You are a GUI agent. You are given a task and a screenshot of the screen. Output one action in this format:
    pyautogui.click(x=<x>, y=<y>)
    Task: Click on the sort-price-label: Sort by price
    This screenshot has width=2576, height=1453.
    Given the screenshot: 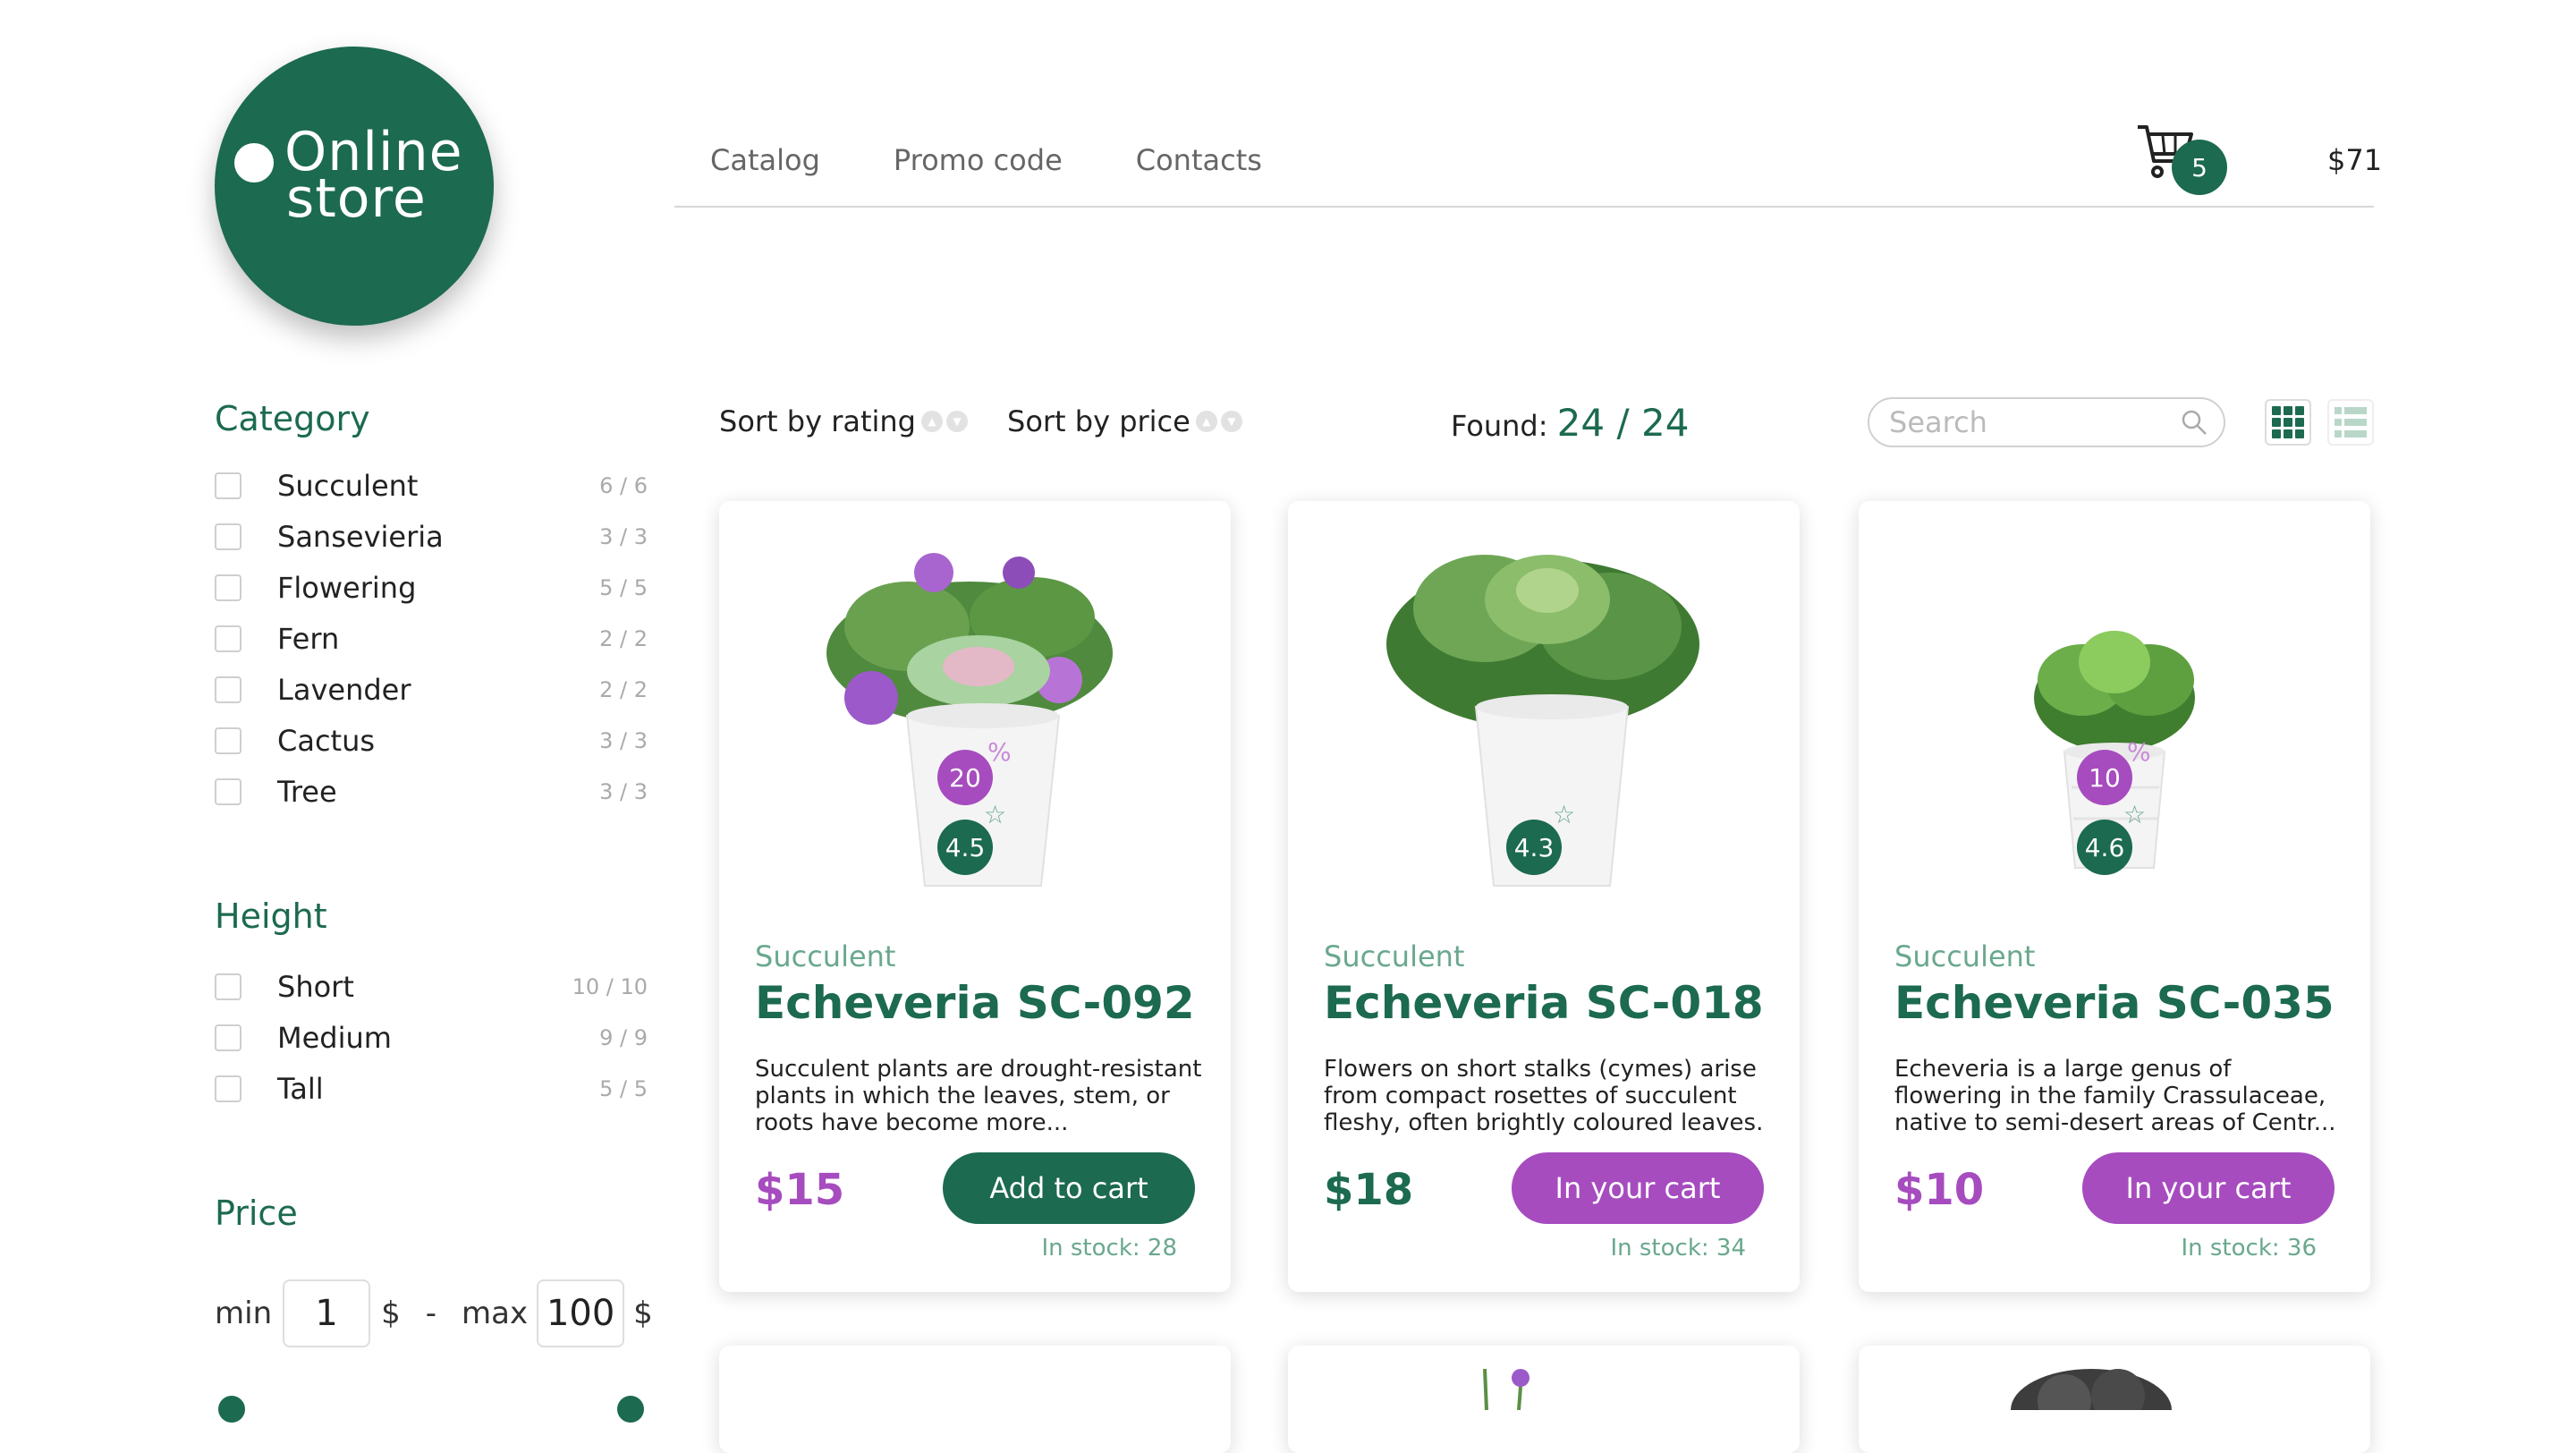 What is the action you would take?
    pyautogui.click(x=1099, y=421)
    